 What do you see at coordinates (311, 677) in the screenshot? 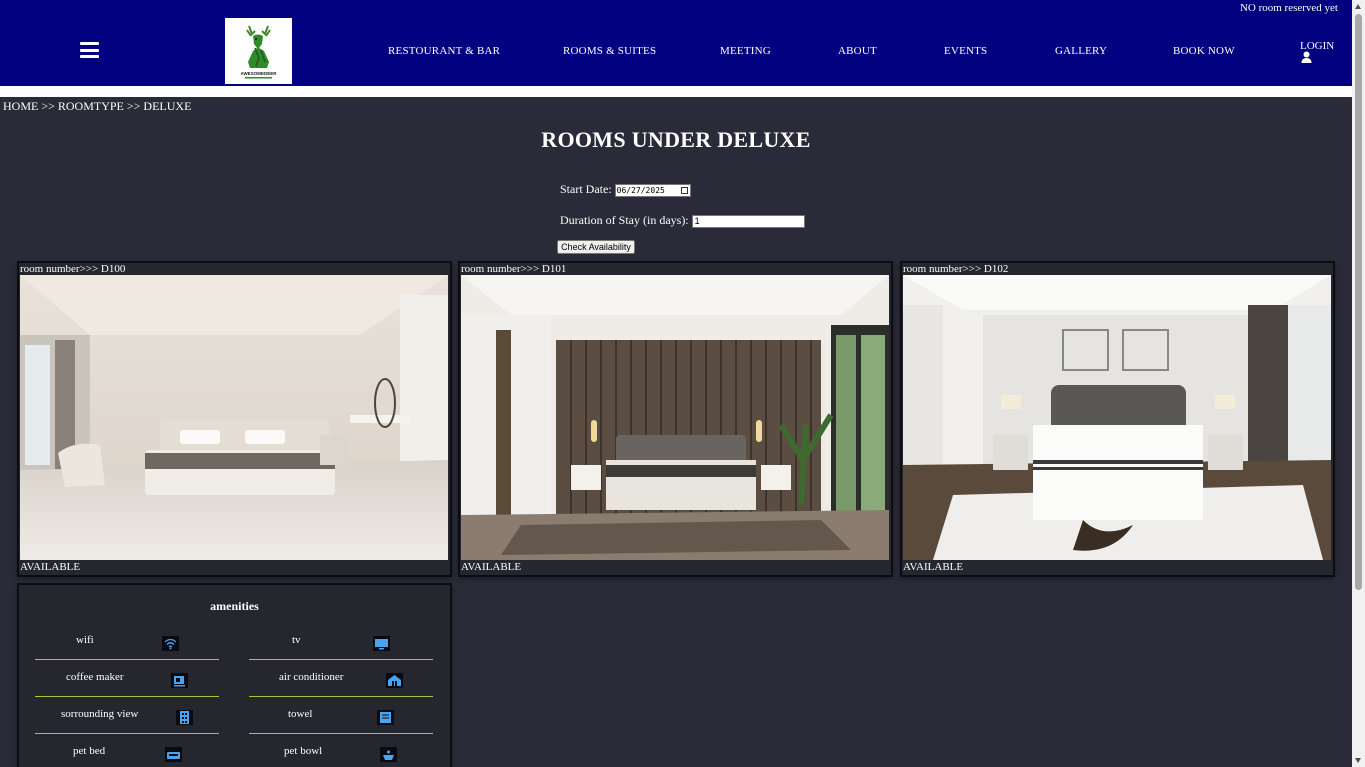
I see `amenity-name: air conditioner` at bounding box center [311, 677].